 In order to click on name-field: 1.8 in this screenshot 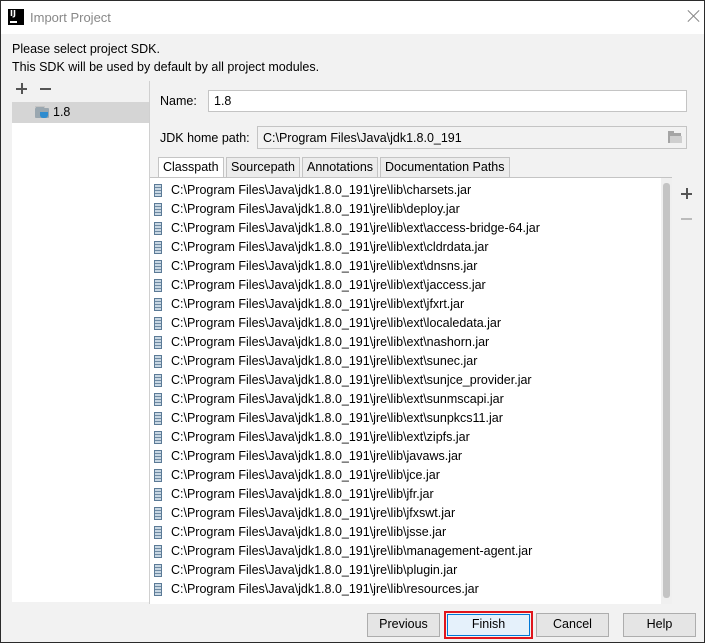, I will do `click(447, 101)`.